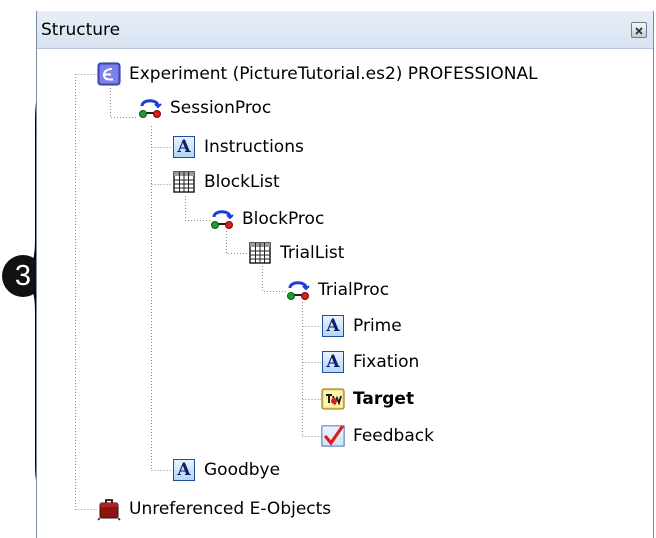  What do you see at coordinates (109, 74) in the screenshot?
I see `experiment-icon` at bounding box center [109, 74].